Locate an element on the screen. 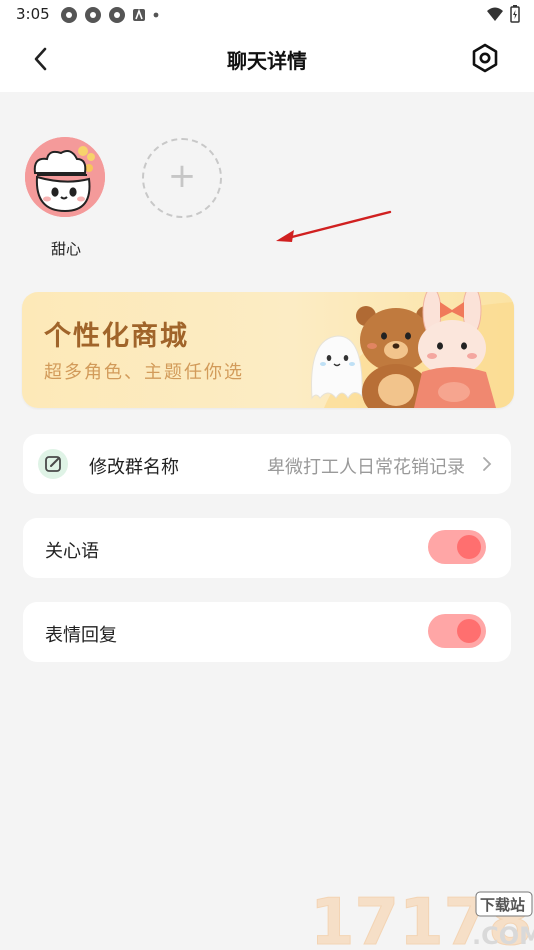  add-member-button: + is located at coordinates (182, 178).